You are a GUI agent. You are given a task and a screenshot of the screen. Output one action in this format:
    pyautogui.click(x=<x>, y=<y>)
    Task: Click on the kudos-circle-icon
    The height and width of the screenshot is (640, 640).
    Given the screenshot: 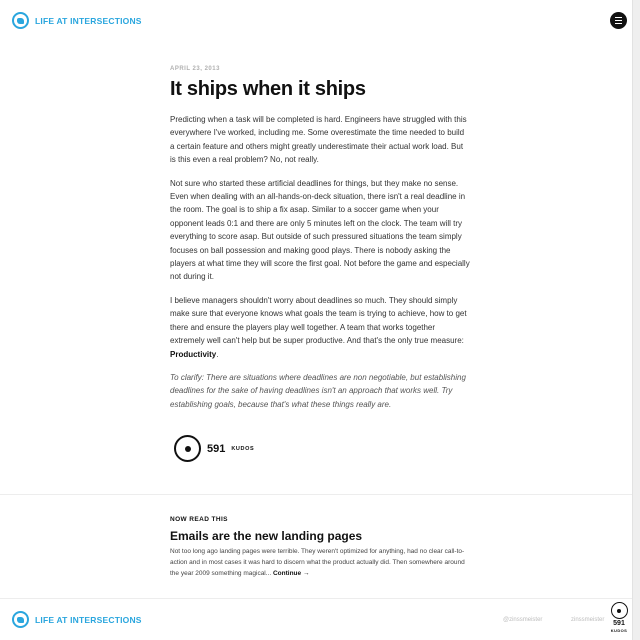 What is the action you would take?
    pyautogui.click(x=187, y=448)
    